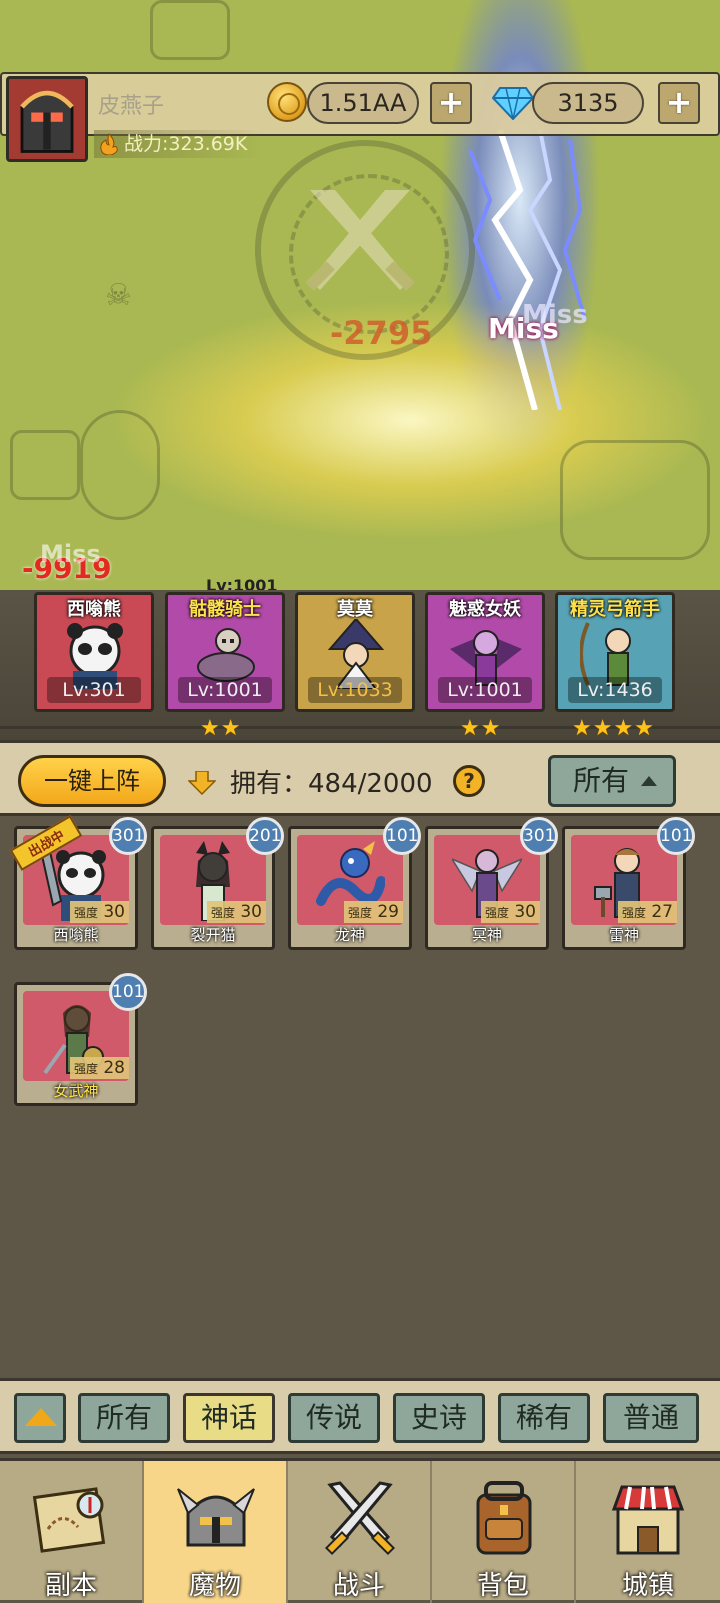  Describe the element at coordinates (360, 1518) in the screenshot. I see `crossed-swords-icon` at that location.